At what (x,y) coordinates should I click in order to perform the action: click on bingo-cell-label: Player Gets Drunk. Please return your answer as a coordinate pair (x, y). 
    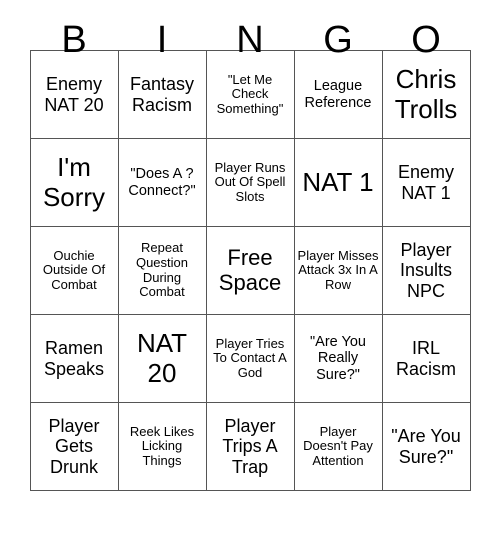
    Looking at the image, I should click on (74, 446).